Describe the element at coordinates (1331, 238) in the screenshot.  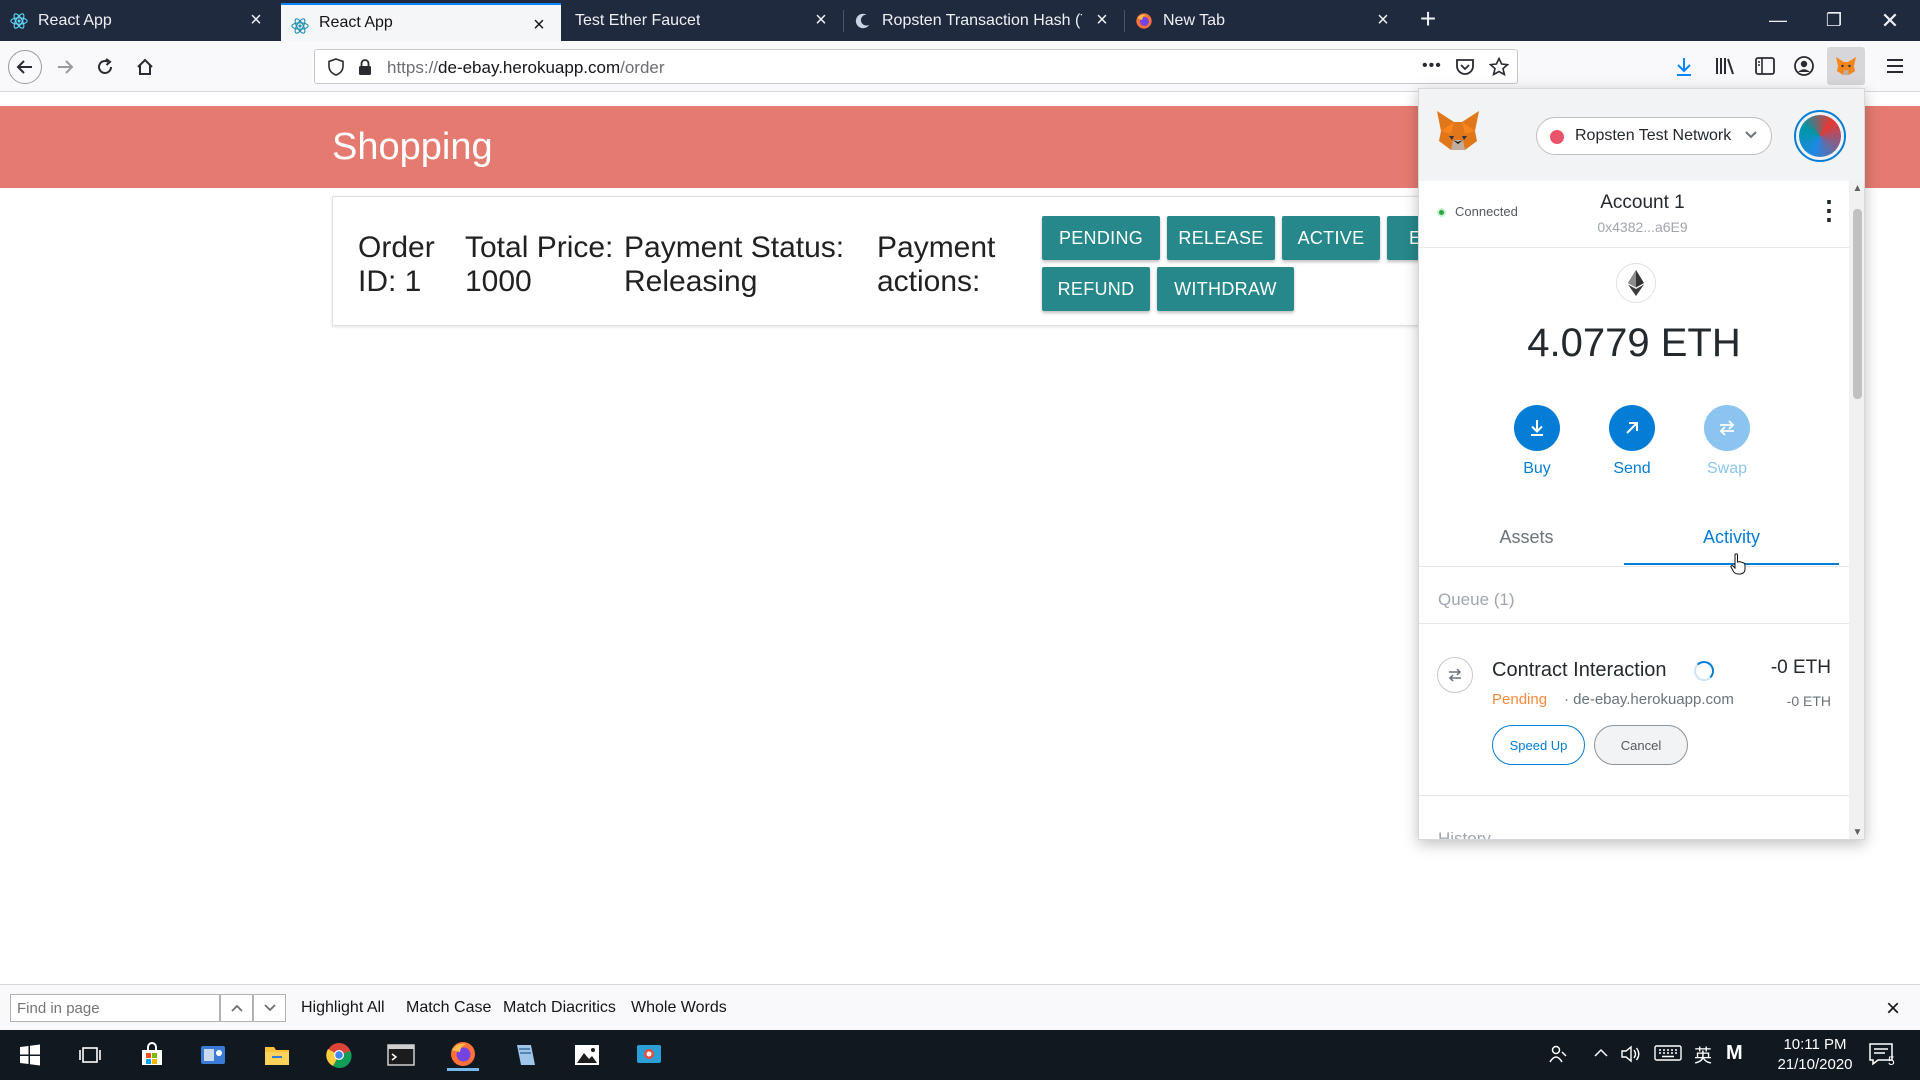
I see `active-button: ACTIVE` at that location.